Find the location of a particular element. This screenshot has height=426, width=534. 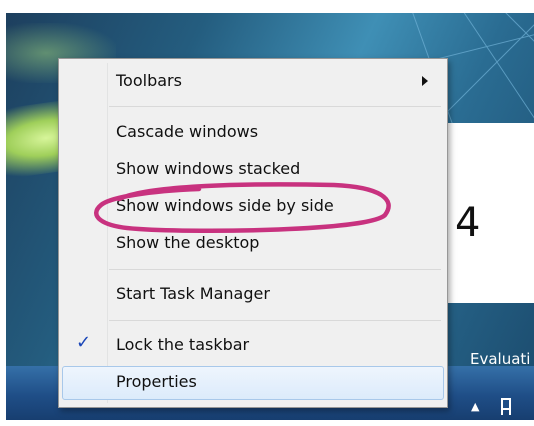

menu-item-label: Start Task Manager is located at coordinates (193, 293).